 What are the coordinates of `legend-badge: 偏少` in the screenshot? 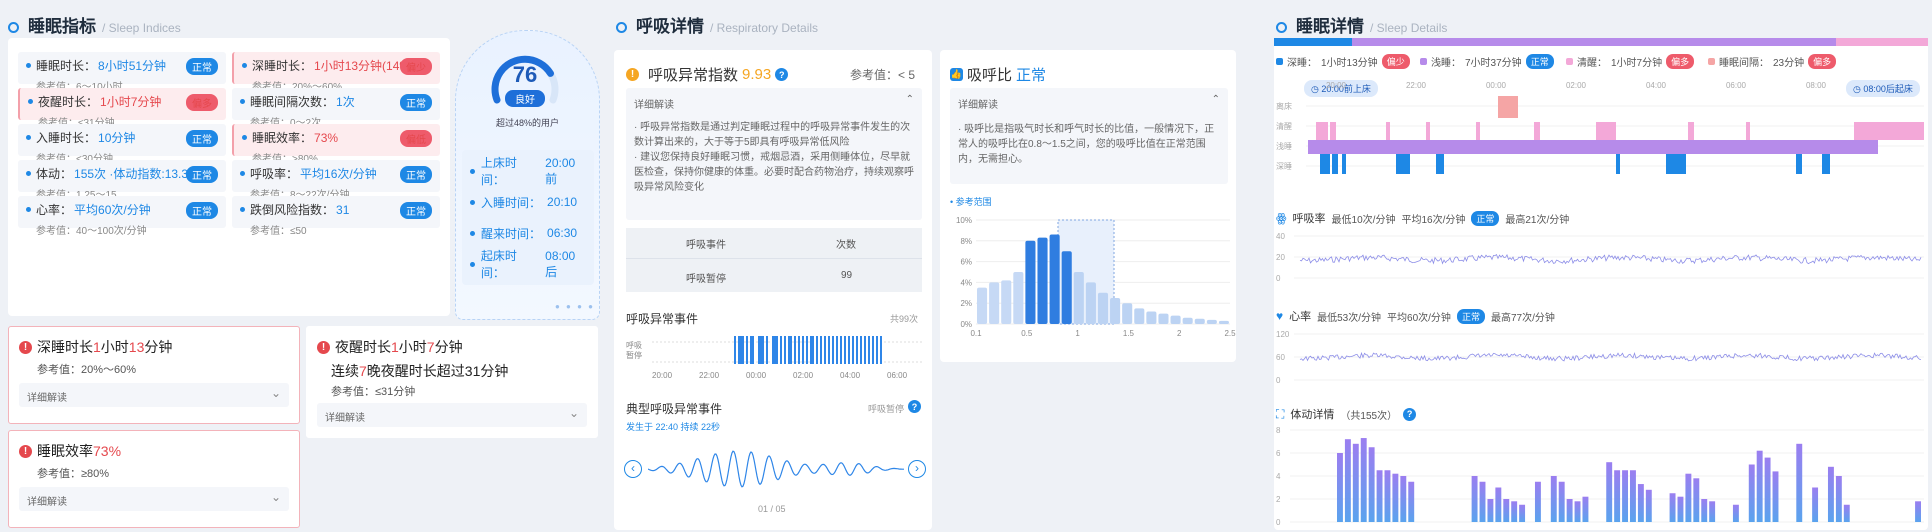 It's located at (1395, 61).